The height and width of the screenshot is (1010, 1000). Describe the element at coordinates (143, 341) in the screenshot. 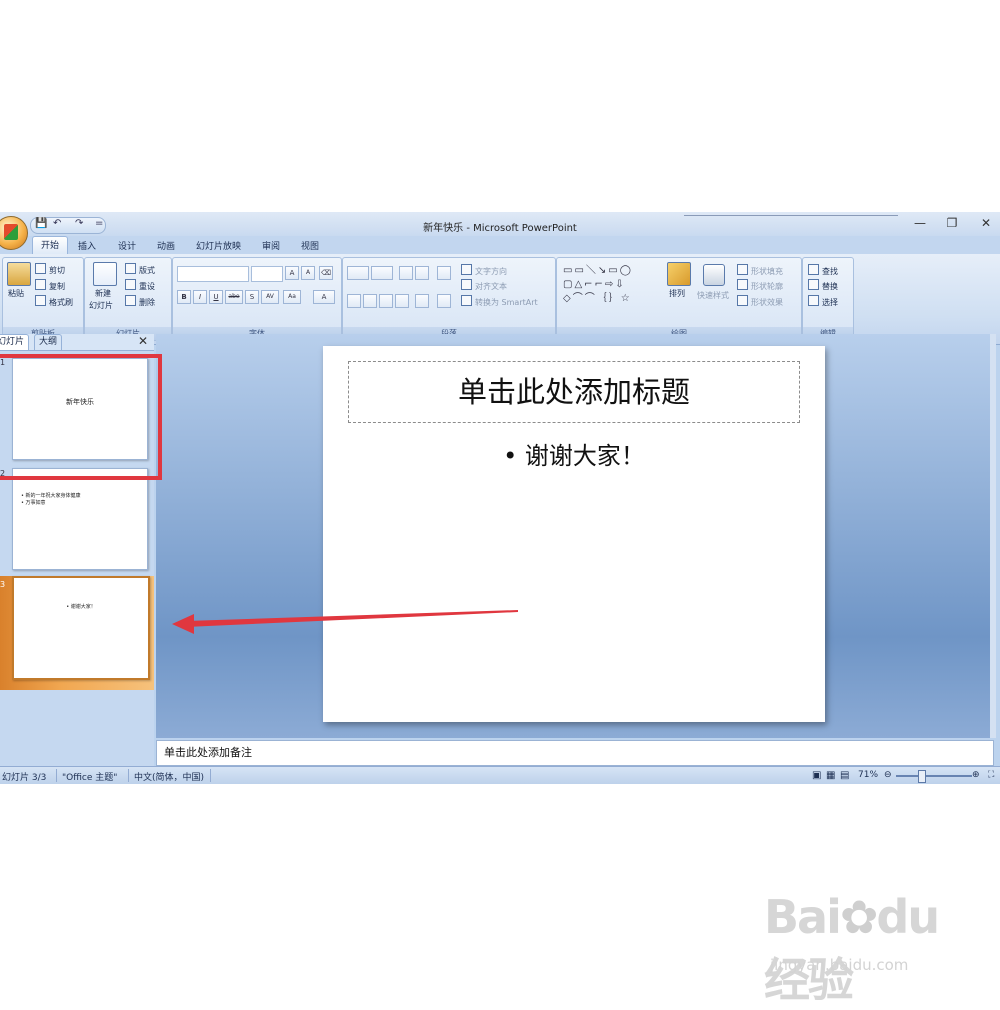

I see `pane-close-button: ✕` at that location.